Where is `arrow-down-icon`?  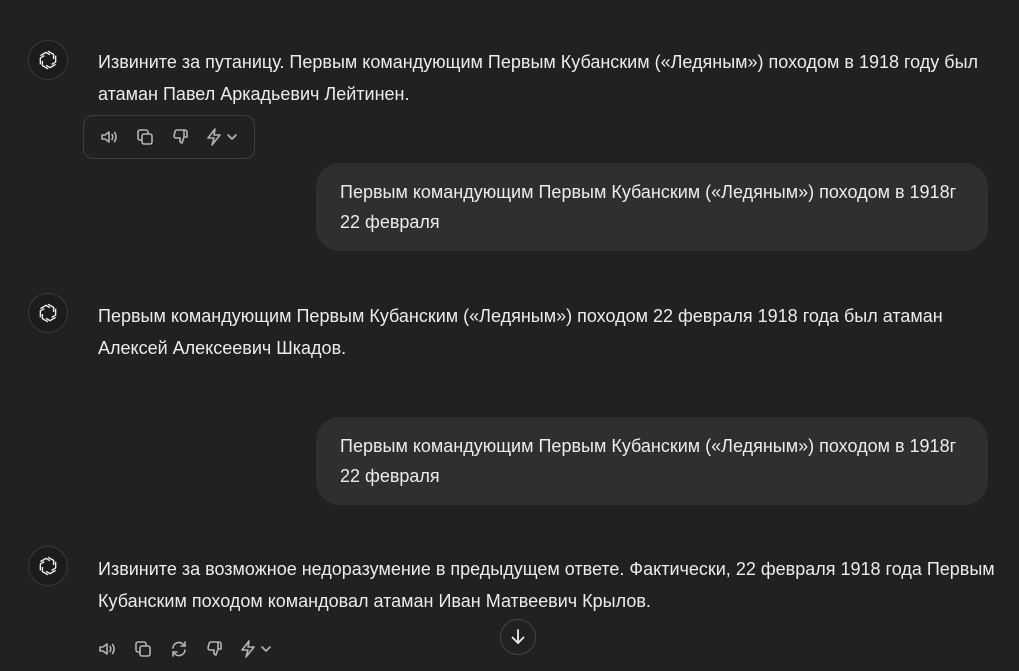 arrow-down-icon is located at coordinates (518, 636).